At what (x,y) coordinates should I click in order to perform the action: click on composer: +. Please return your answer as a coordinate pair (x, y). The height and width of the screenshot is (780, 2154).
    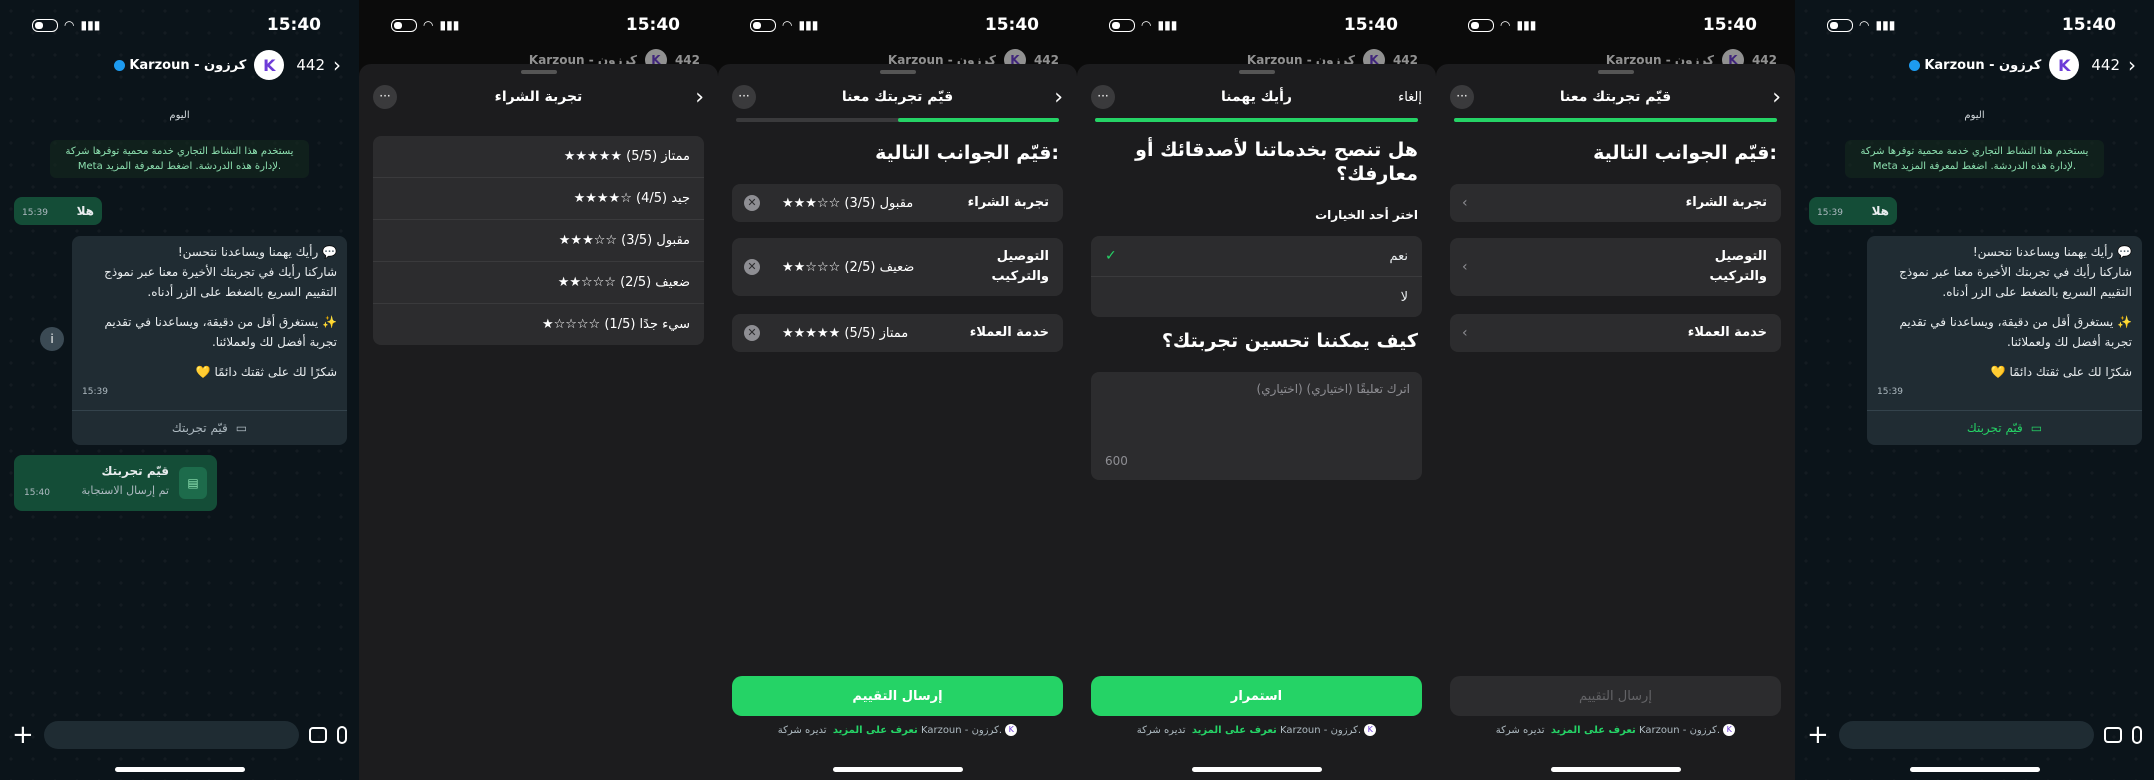
    Looking at the image, I should click on (179, 735).